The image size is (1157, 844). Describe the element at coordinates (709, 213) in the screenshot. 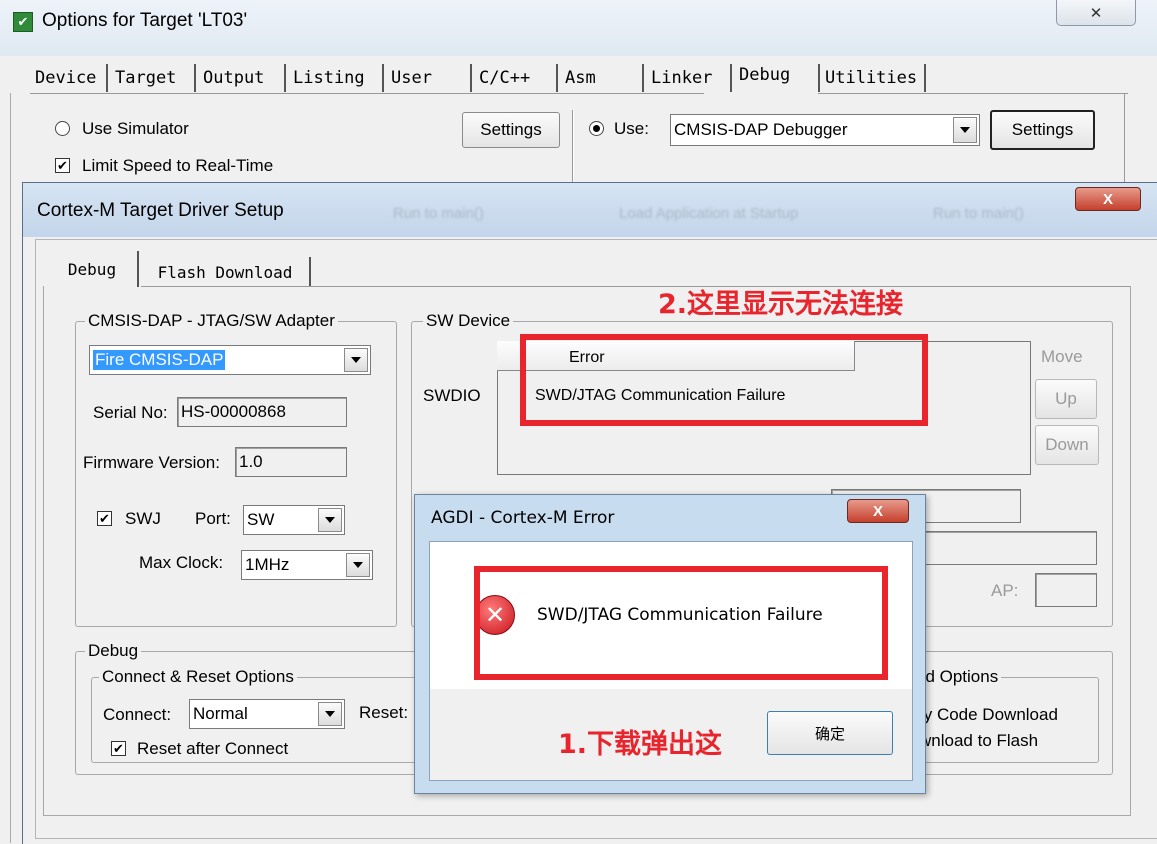

I see `ghost-option-2: Load Application at Startup` at that location.